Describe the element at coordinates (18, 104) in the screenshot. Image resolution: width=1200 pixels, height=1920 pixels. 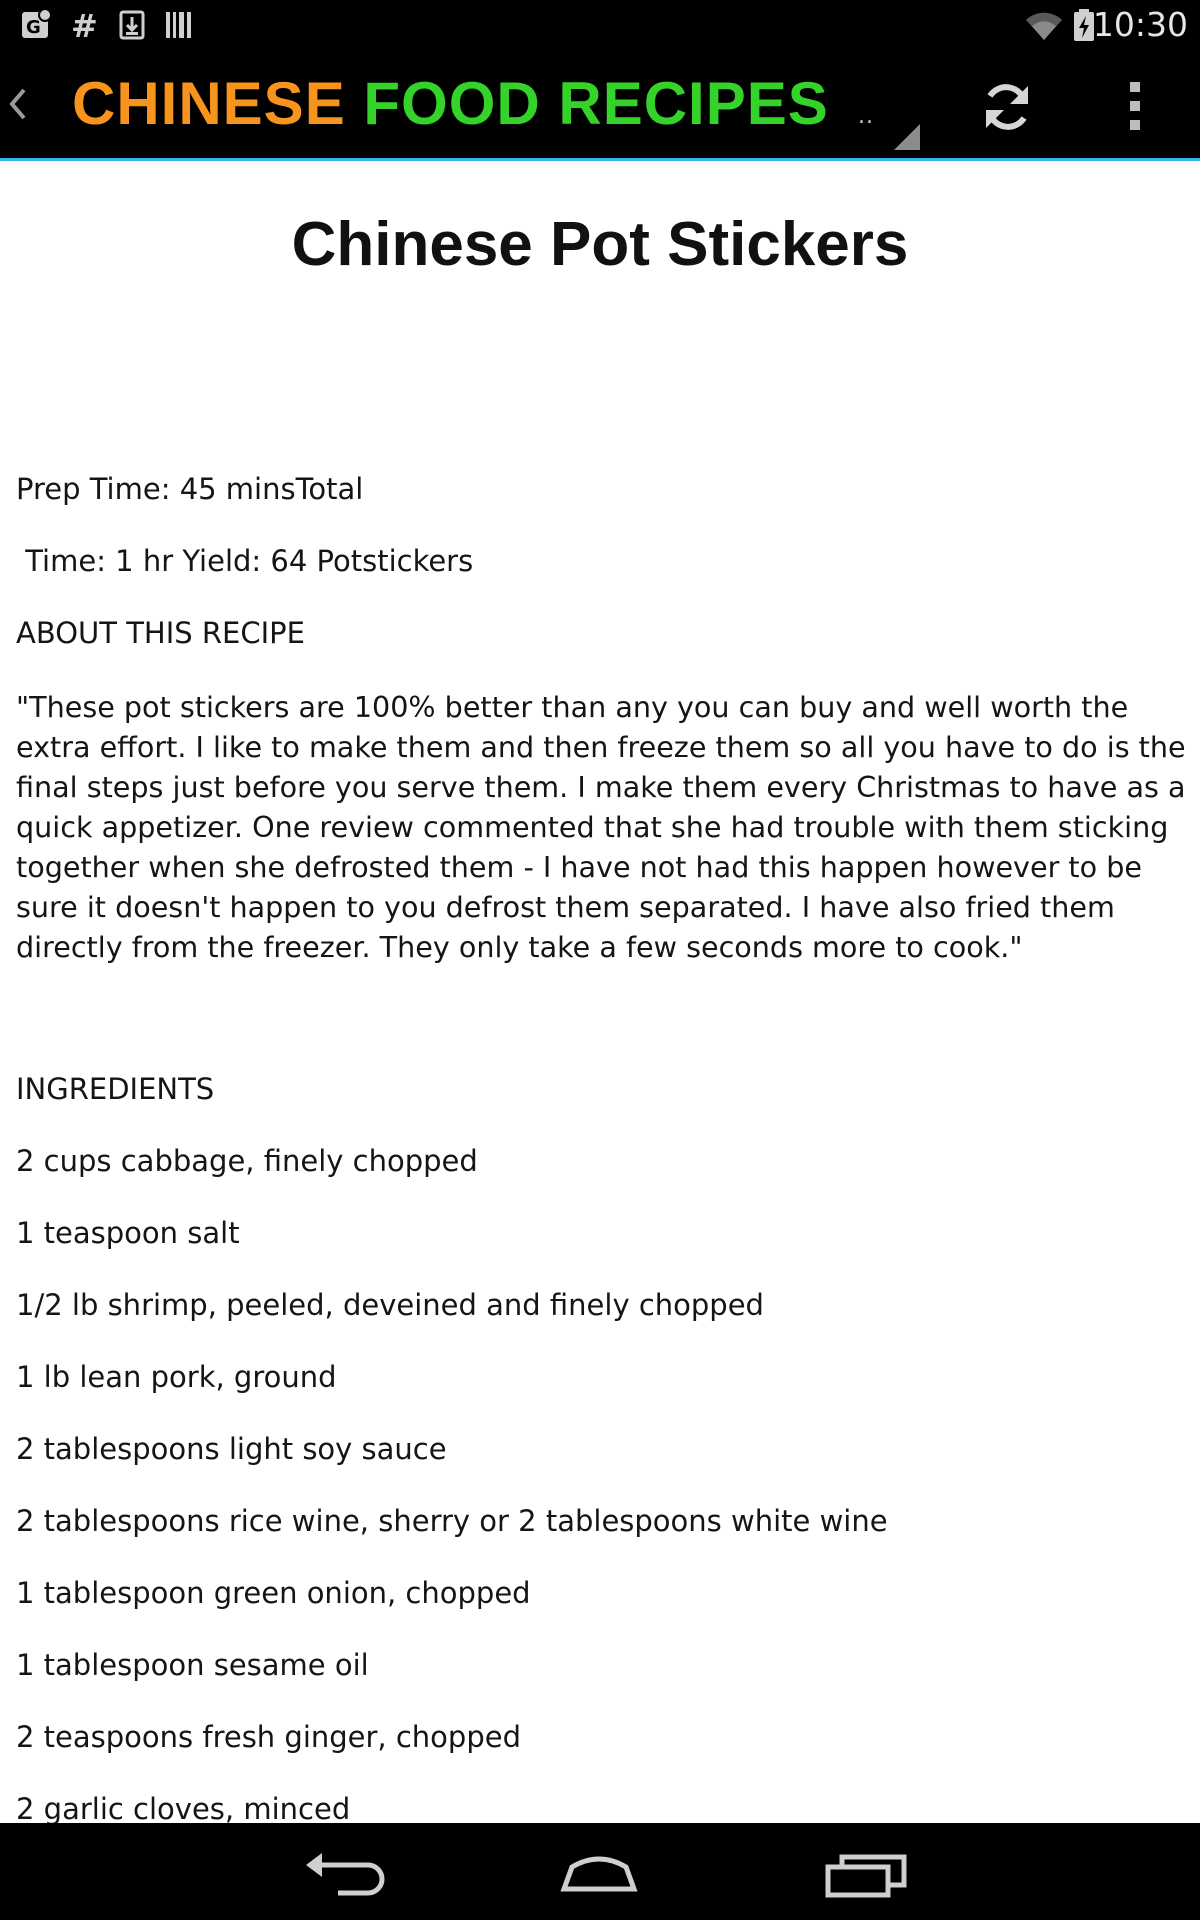
I see `back-caret-icon` at that location.